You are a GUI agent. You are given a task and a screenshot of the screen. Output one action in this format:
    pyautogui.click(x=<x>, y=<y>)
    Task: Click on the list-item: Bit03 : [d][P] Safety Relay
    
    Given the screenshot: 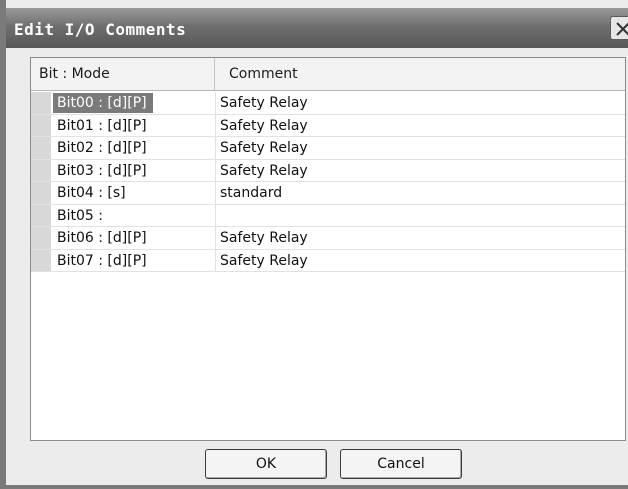 What is the action you would take?
    pyautogui.click(x=328, y=170)
    